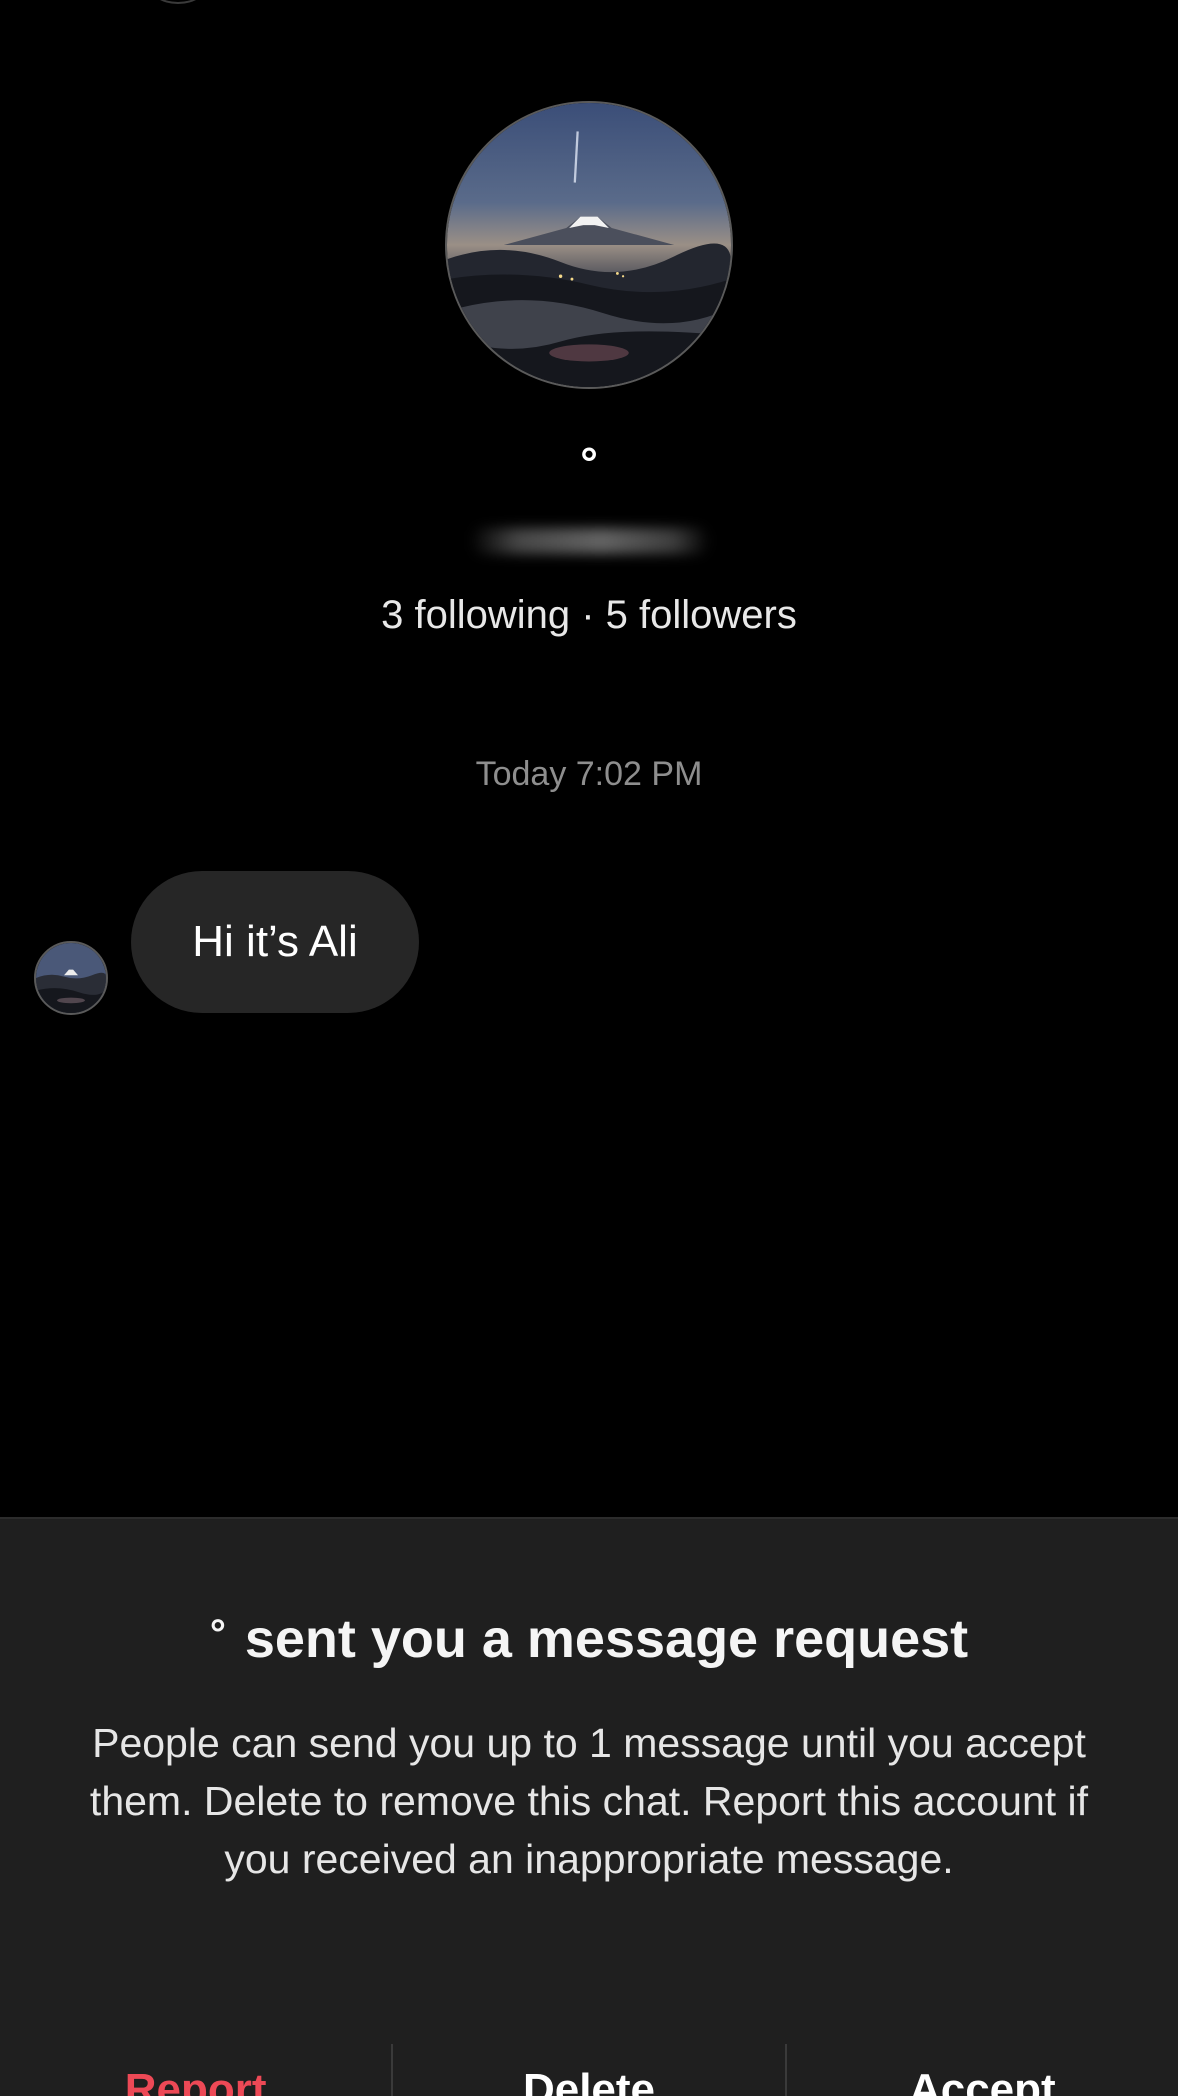 Image resolution: width=1178 pixels, height=2096 pixels. Describe the element at coordinates (606, 1639) in the screenshot. I see `request-title-text: sent you a message request` at that location.